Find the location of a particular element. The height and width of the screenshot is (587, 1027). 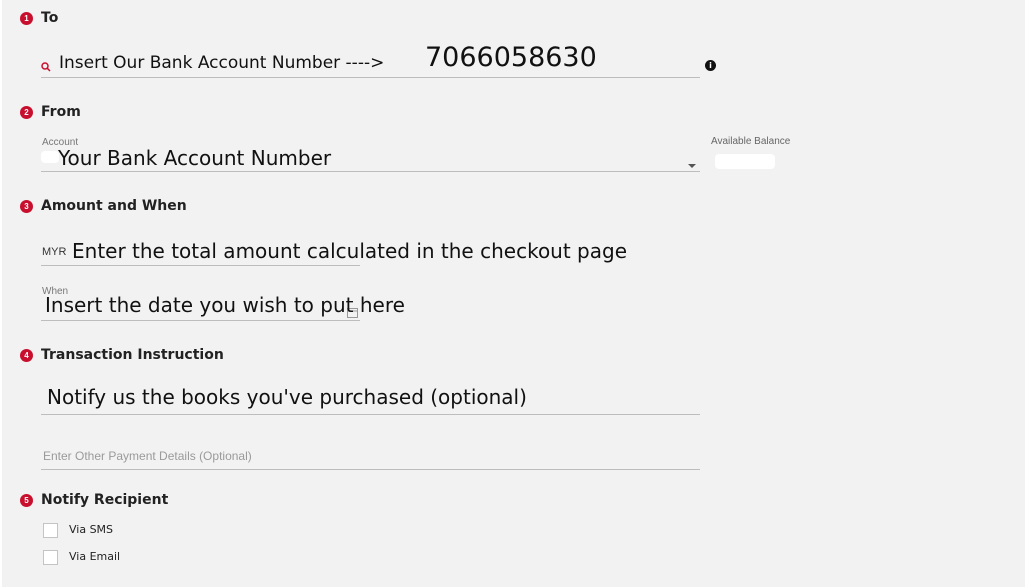

when-date-input: Insert the date you wish to put here is located at coordinates (223, 306).